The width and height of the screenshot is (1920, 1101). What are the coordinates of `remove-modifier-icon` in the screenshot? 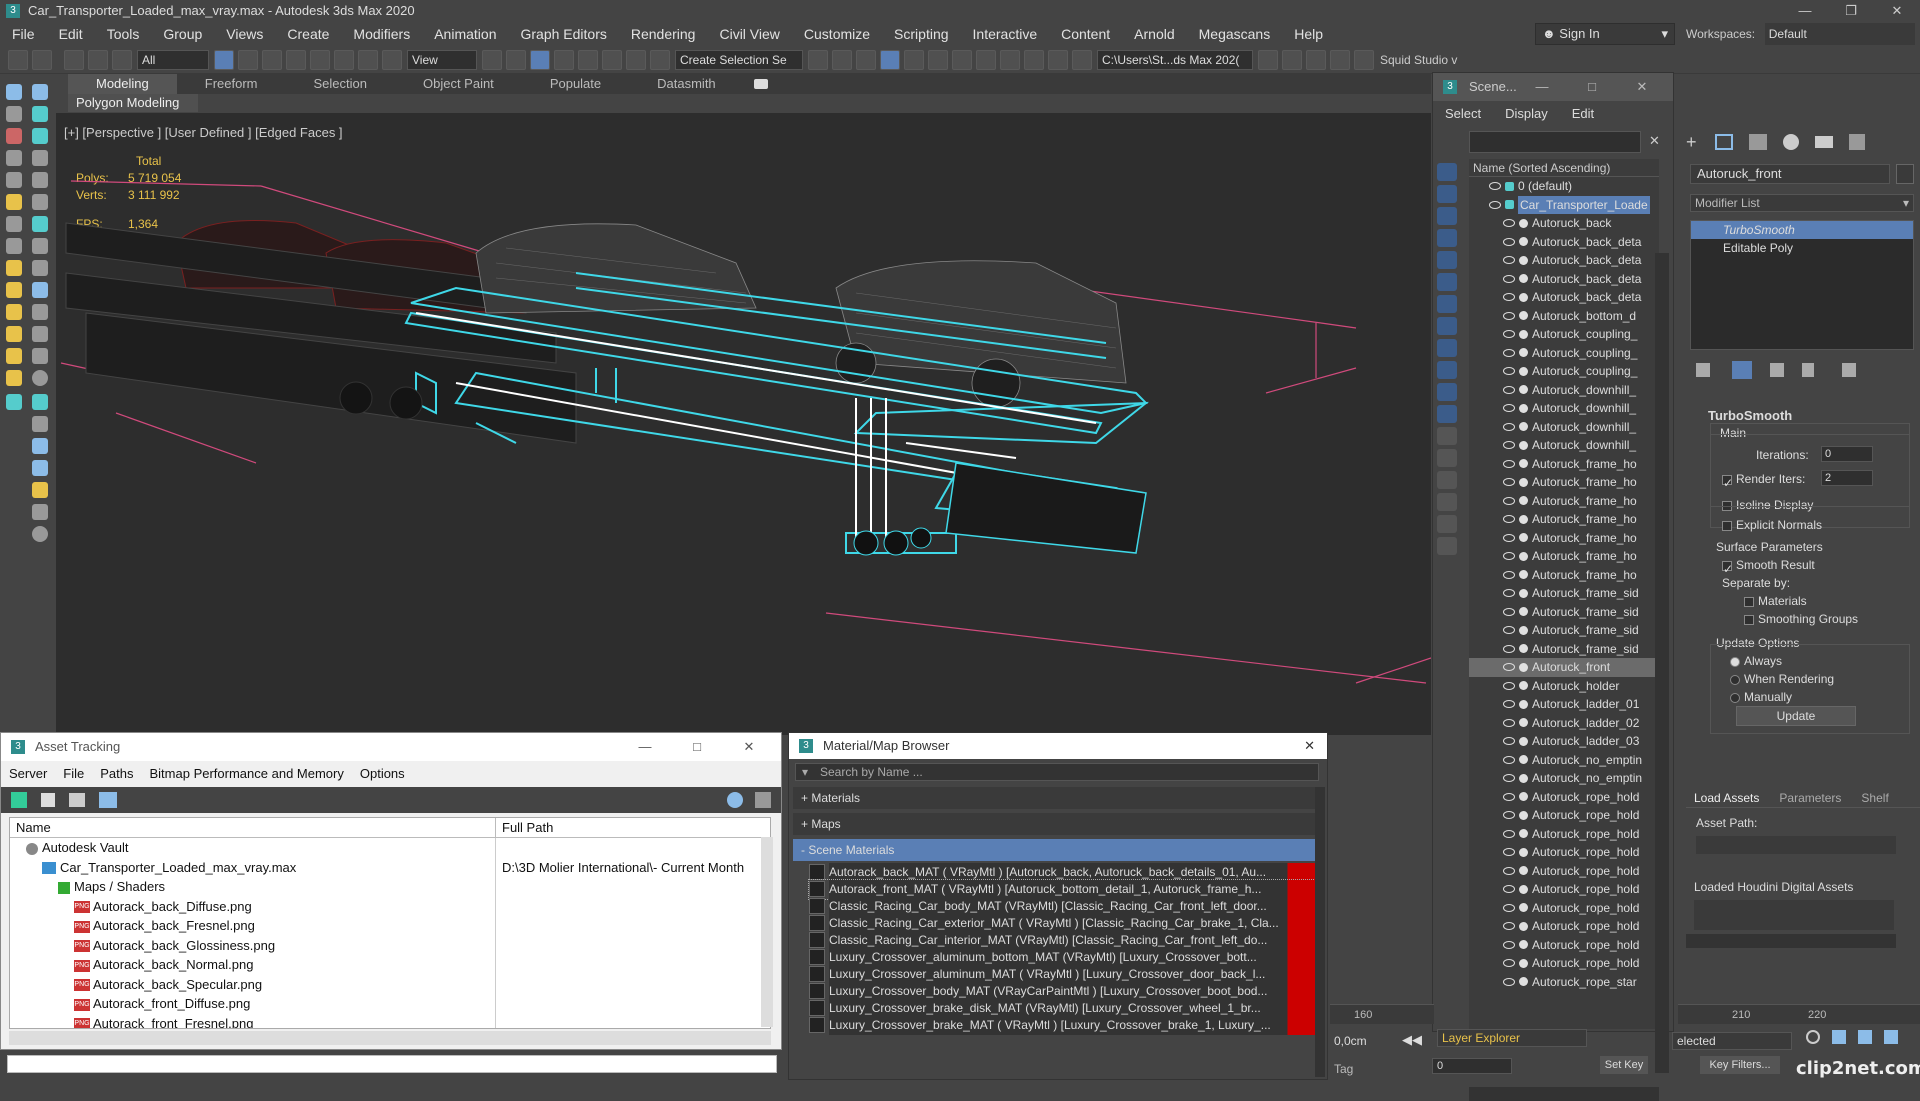 It's located at (1808, 370).